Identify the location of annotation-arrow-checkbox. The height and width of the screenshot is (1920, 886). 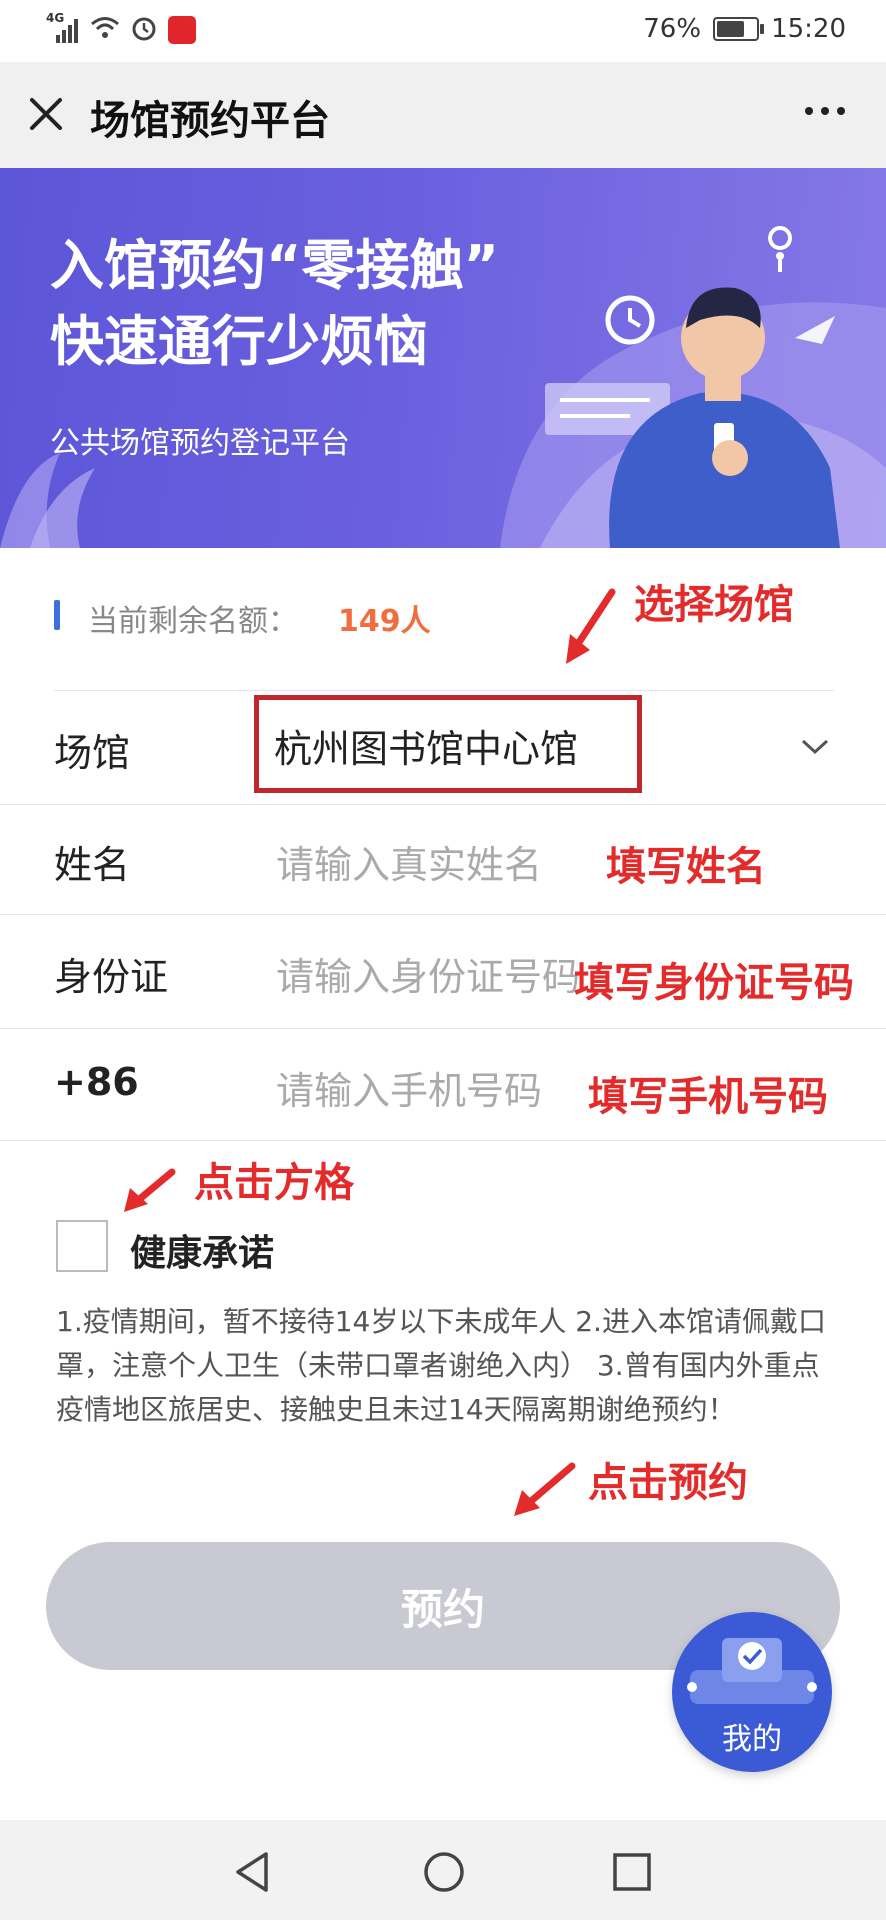
(150, 1190).